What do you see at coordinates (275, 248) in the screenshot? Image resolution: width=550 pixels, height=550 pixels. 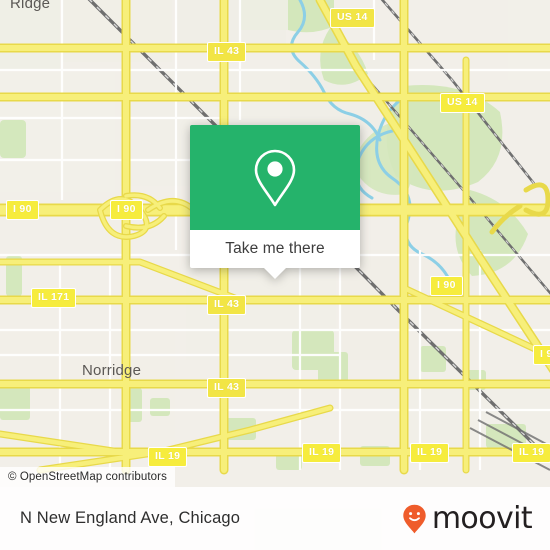 I see `take-me-there-label: Take me there` at bounding box center [275, 248].